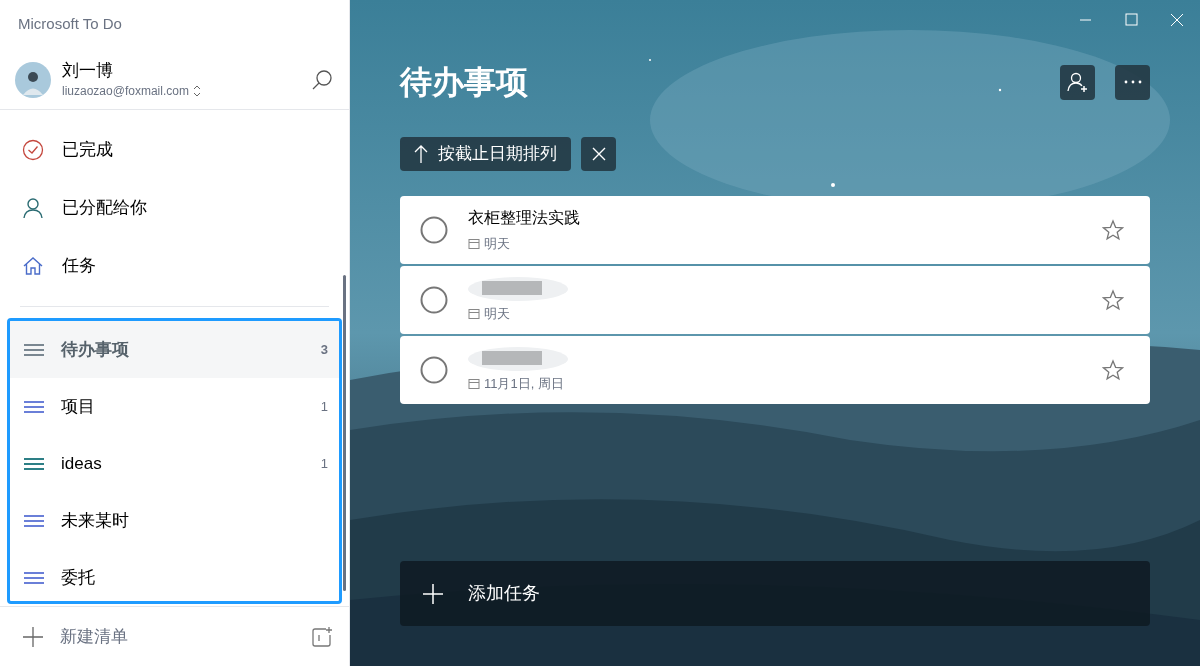 This screenshot has height=666, width=1200. What do you see at coordinates (322, 79) in the screenshot?
I see `search-icon` at bounding box center [322, 79].